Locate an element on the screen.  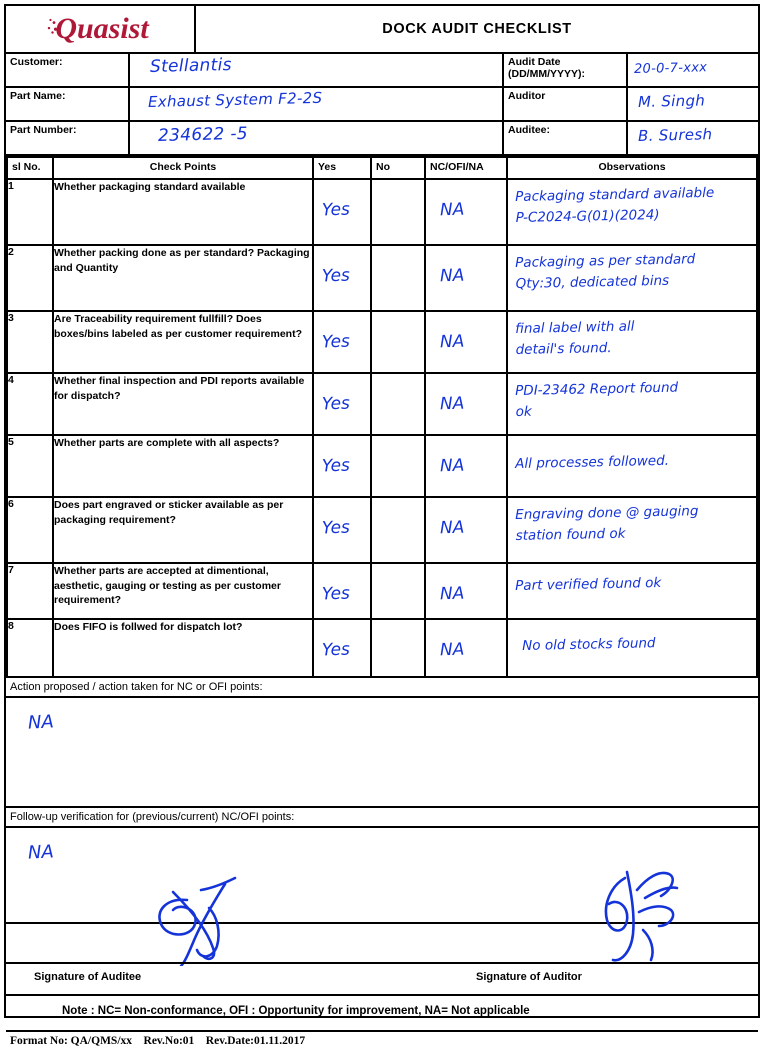
row-sl-no: 5 is located at coordinates (30, 466).